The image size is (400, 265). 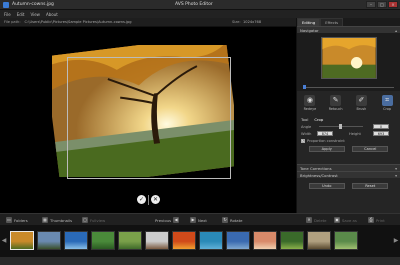 What do you see at coordinates (98, 220) in the screenshot?
I see `fullview-label: Fullview` at bounding box center [98, 220].